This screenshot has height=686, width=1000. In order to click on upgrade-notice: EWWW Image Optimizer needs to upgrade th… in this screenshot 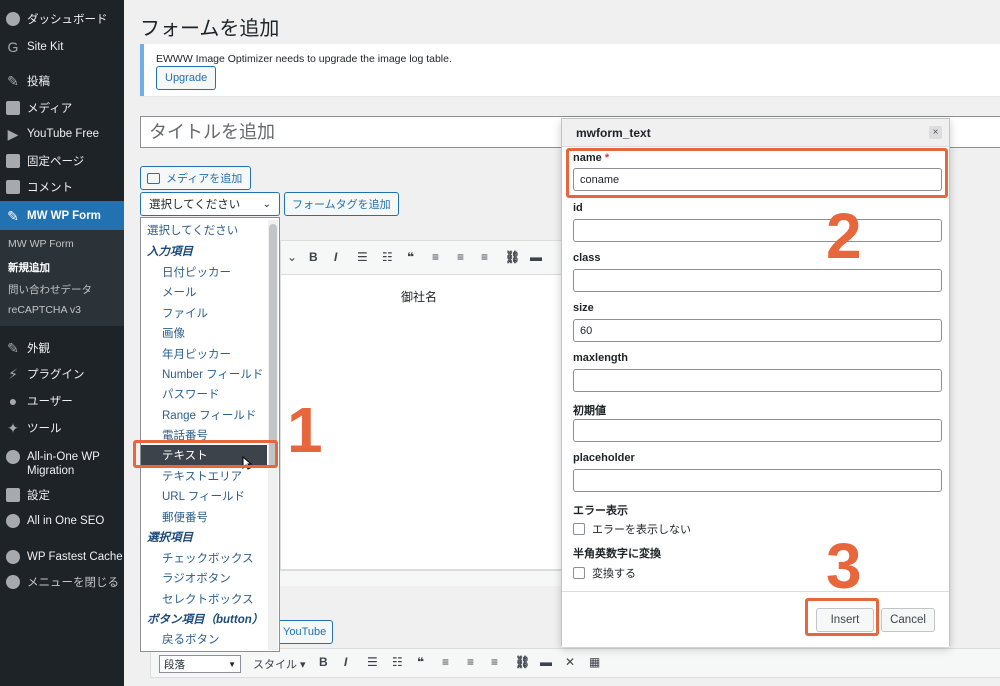, I will do `click(570, 70)`.